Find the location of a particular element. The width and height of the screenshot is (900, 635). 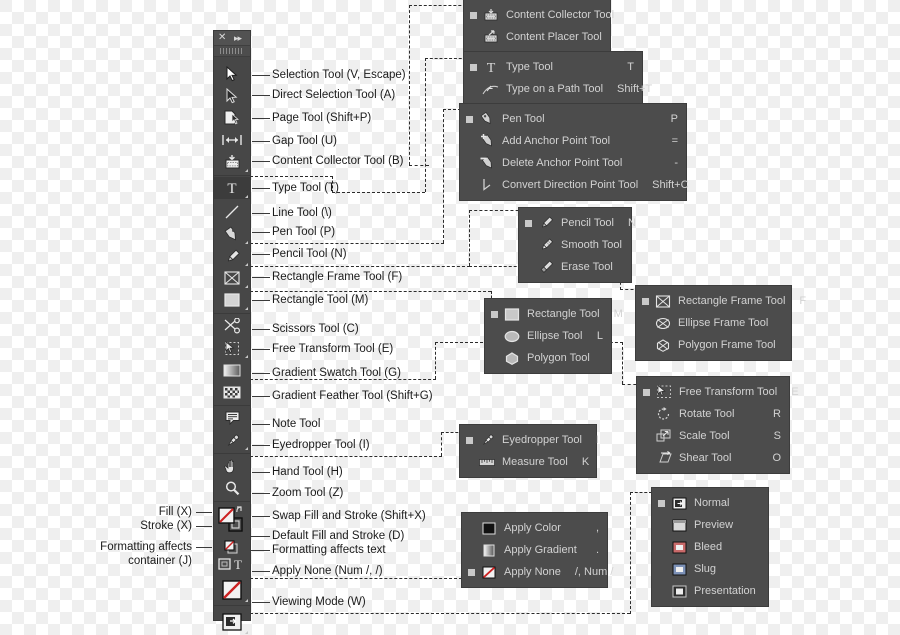

tool-viewing-mode is located at coordinates (232, 622).